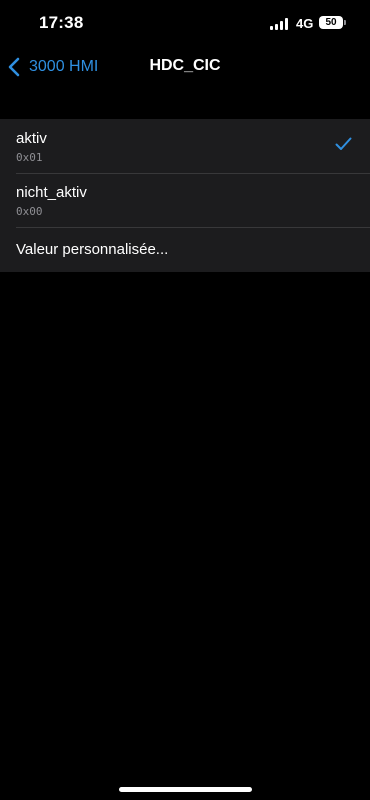 This screenshot has width=370, height=800. What do you see at coordinates (305, 23) in the screenshot?
I see `network-type: 4G` at bounding box center [305, 23].